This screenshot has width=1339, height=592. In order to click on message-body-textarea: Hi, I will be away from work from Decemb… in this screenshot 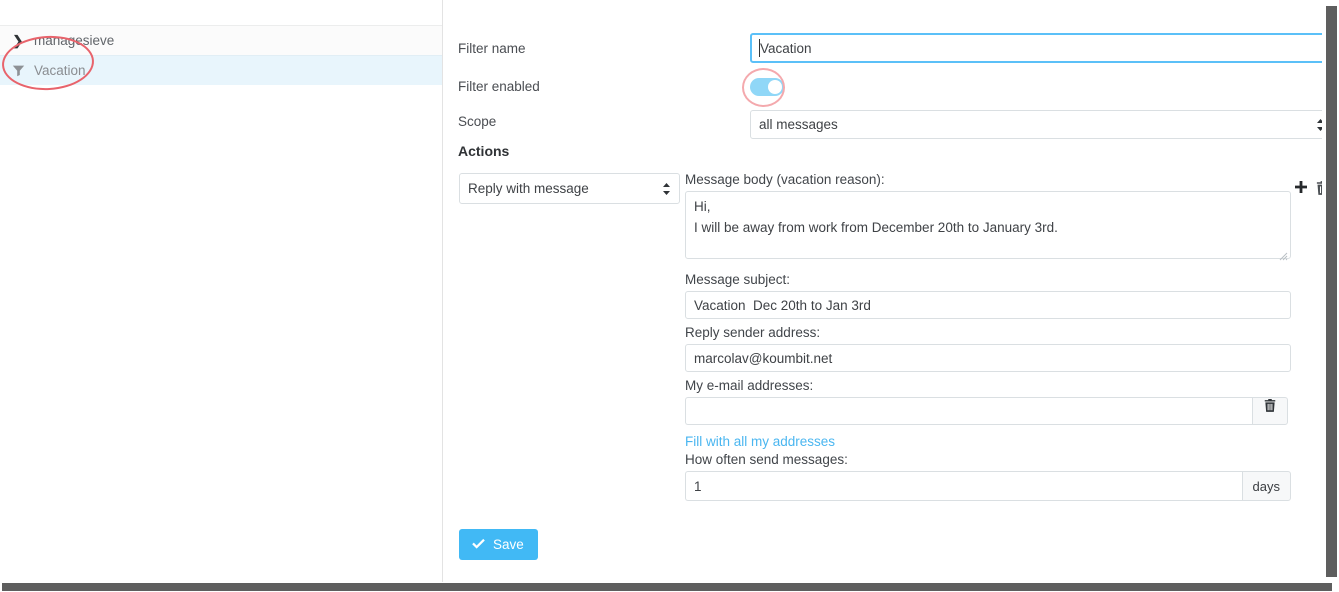, I will do `click(988, 225)`.